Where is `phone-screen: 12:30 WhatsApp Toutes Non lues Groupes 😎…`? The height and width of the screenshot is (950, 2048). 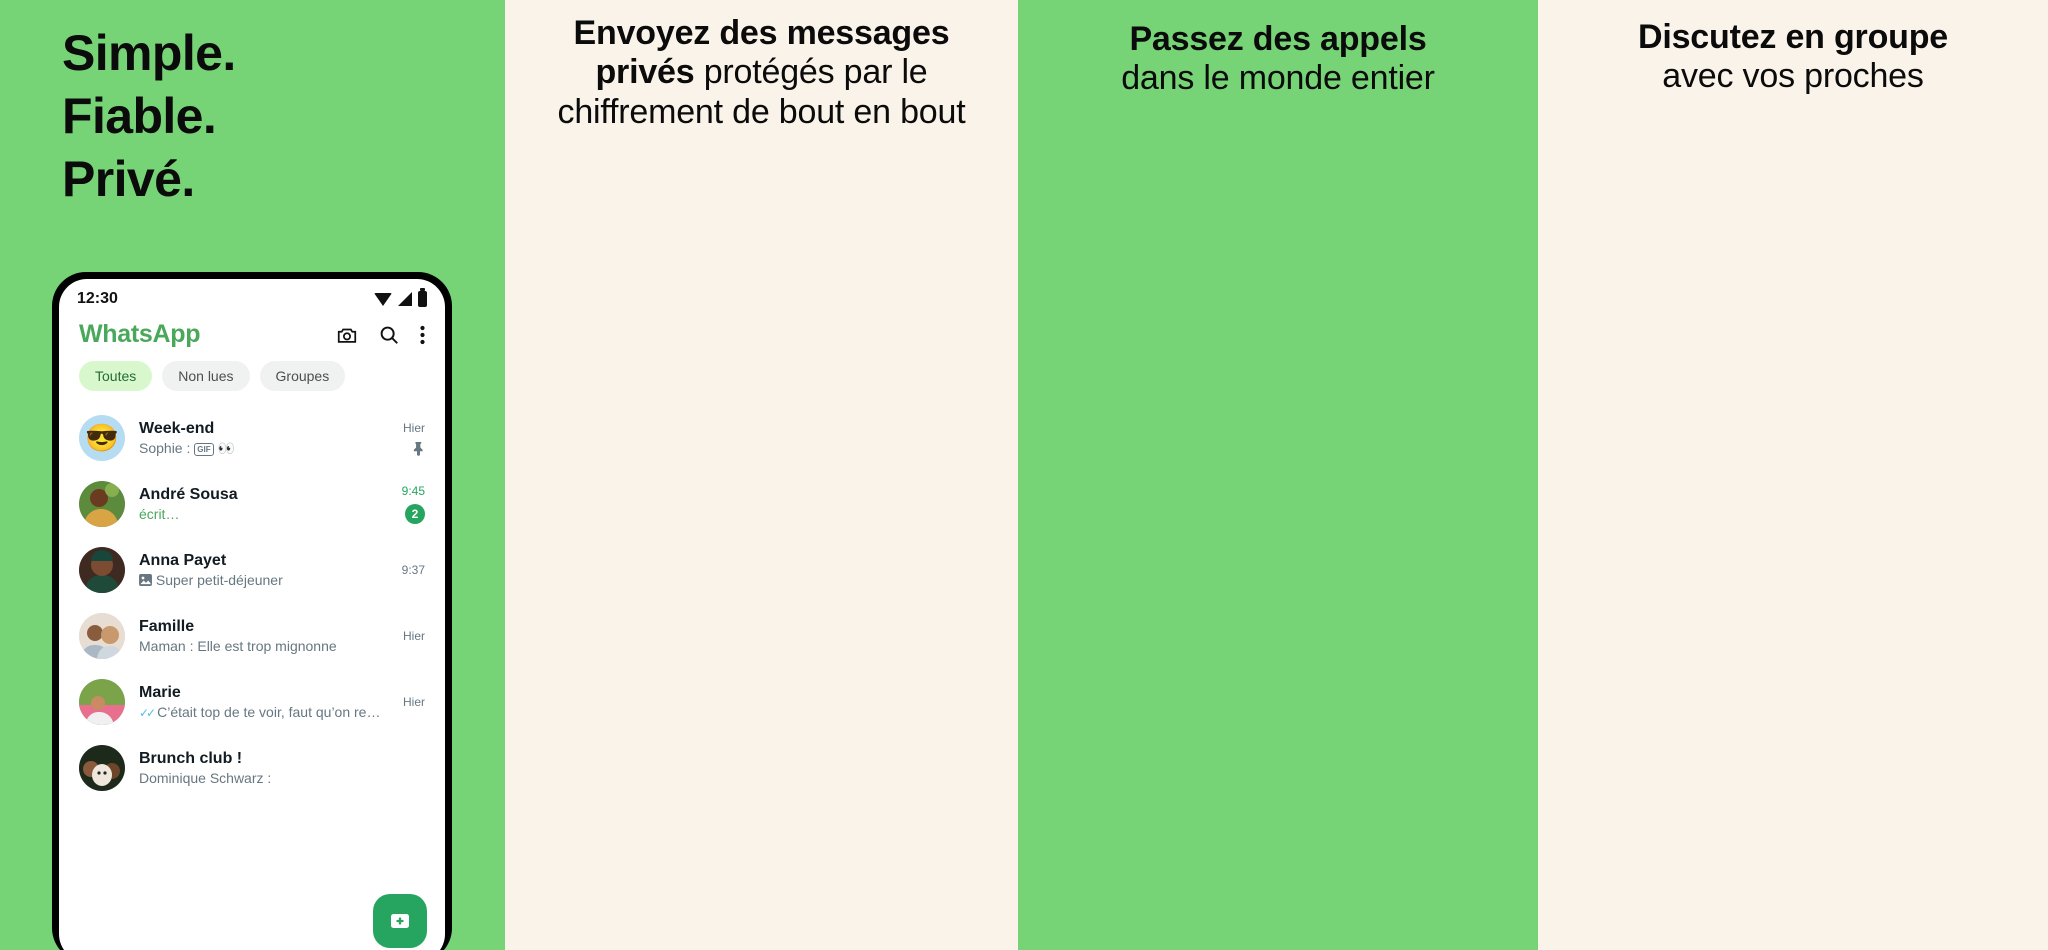 phone-screen: 12:30 WhatsApp Toutes Non lues Groupes 😎… is located at coordinates (252, 614).